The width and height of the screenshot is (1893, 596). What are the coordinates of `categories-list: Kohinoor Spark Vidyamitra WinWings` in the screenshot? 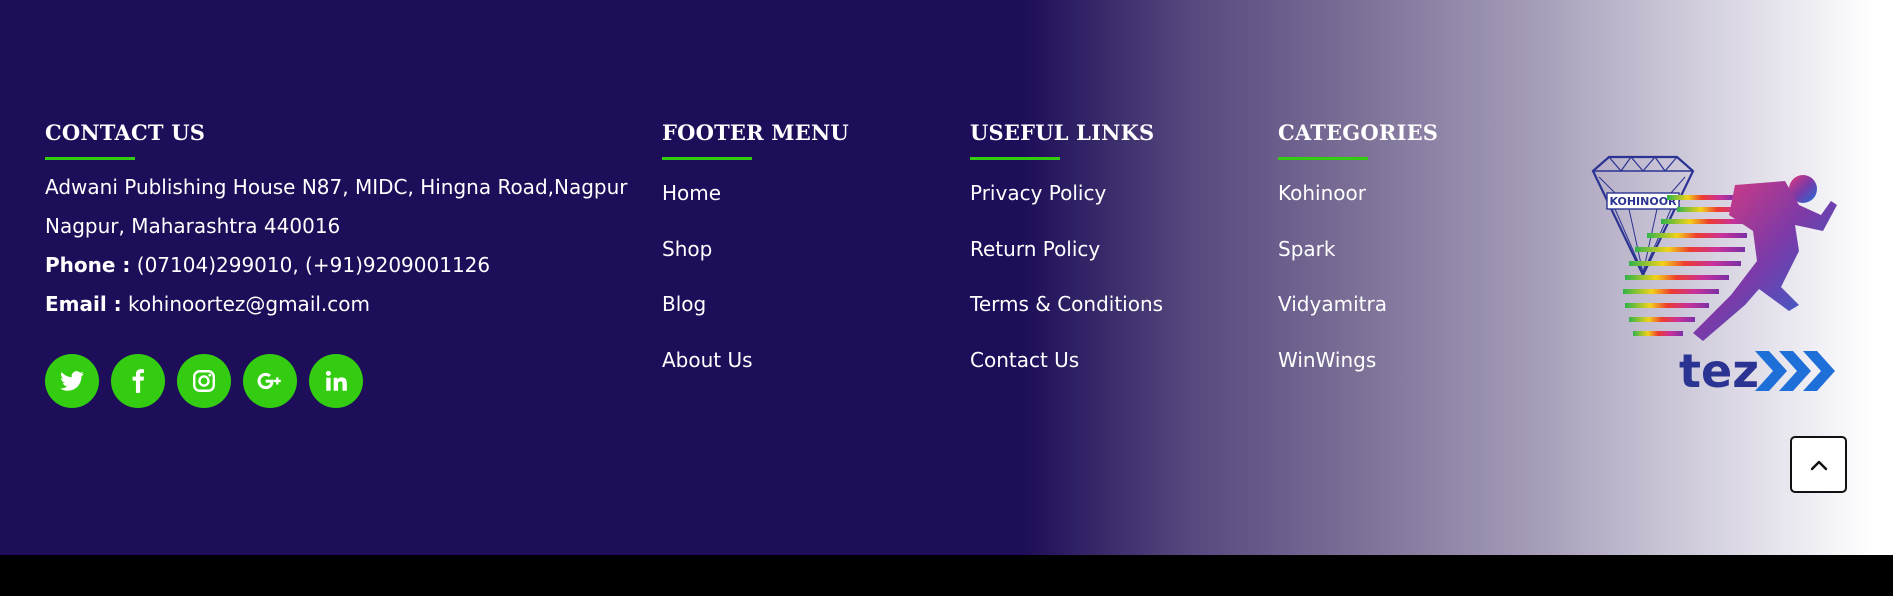 It's located at (1418, 277).